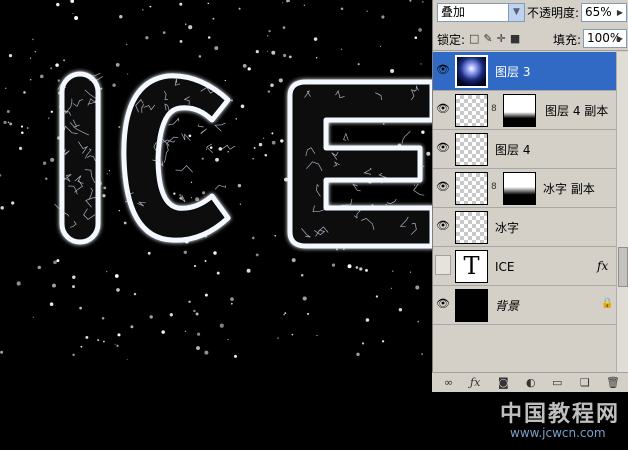 This screenshot has width=628, height=450. I want to click on new-group-icon: ▭, so click(557, 382).